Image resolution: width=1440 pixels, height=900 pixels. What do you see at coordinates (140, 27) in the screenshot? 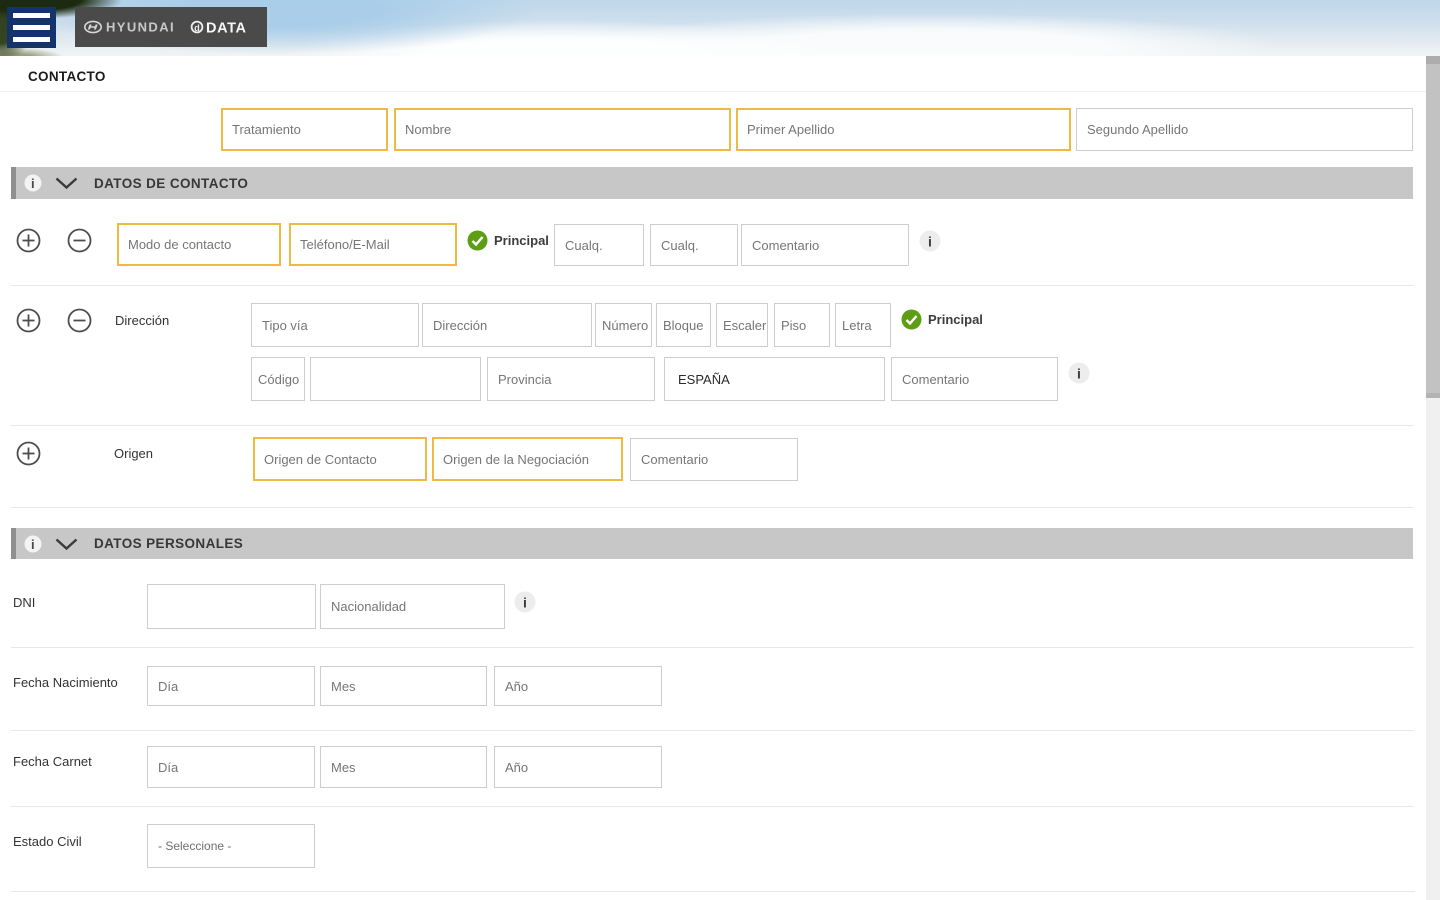
I see `svg-text: HYUNDAI` at bounding box center [140, 27].